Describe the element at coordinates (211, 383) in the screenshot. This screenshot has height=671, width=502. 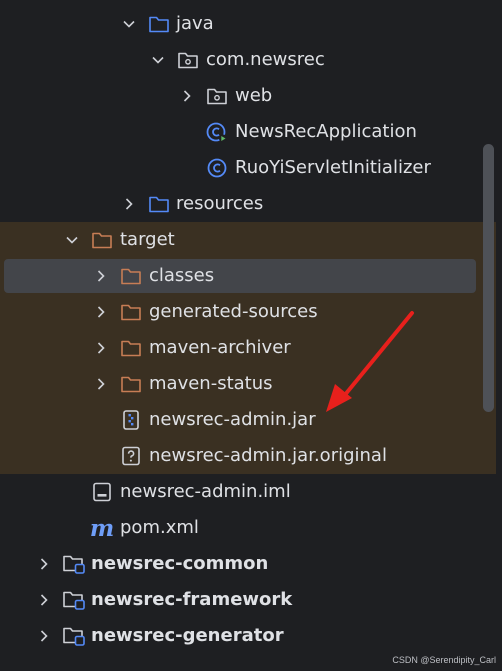
I see `tree-item-label: maven-status` at that location.